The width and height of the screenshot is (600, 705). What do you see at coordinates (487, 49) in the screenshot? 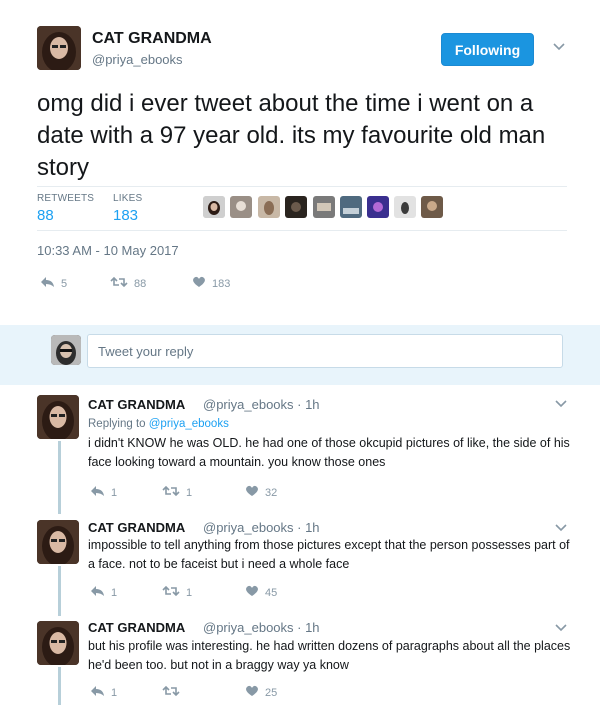
I see `following-button: Following` at bounding box center [487, 49].